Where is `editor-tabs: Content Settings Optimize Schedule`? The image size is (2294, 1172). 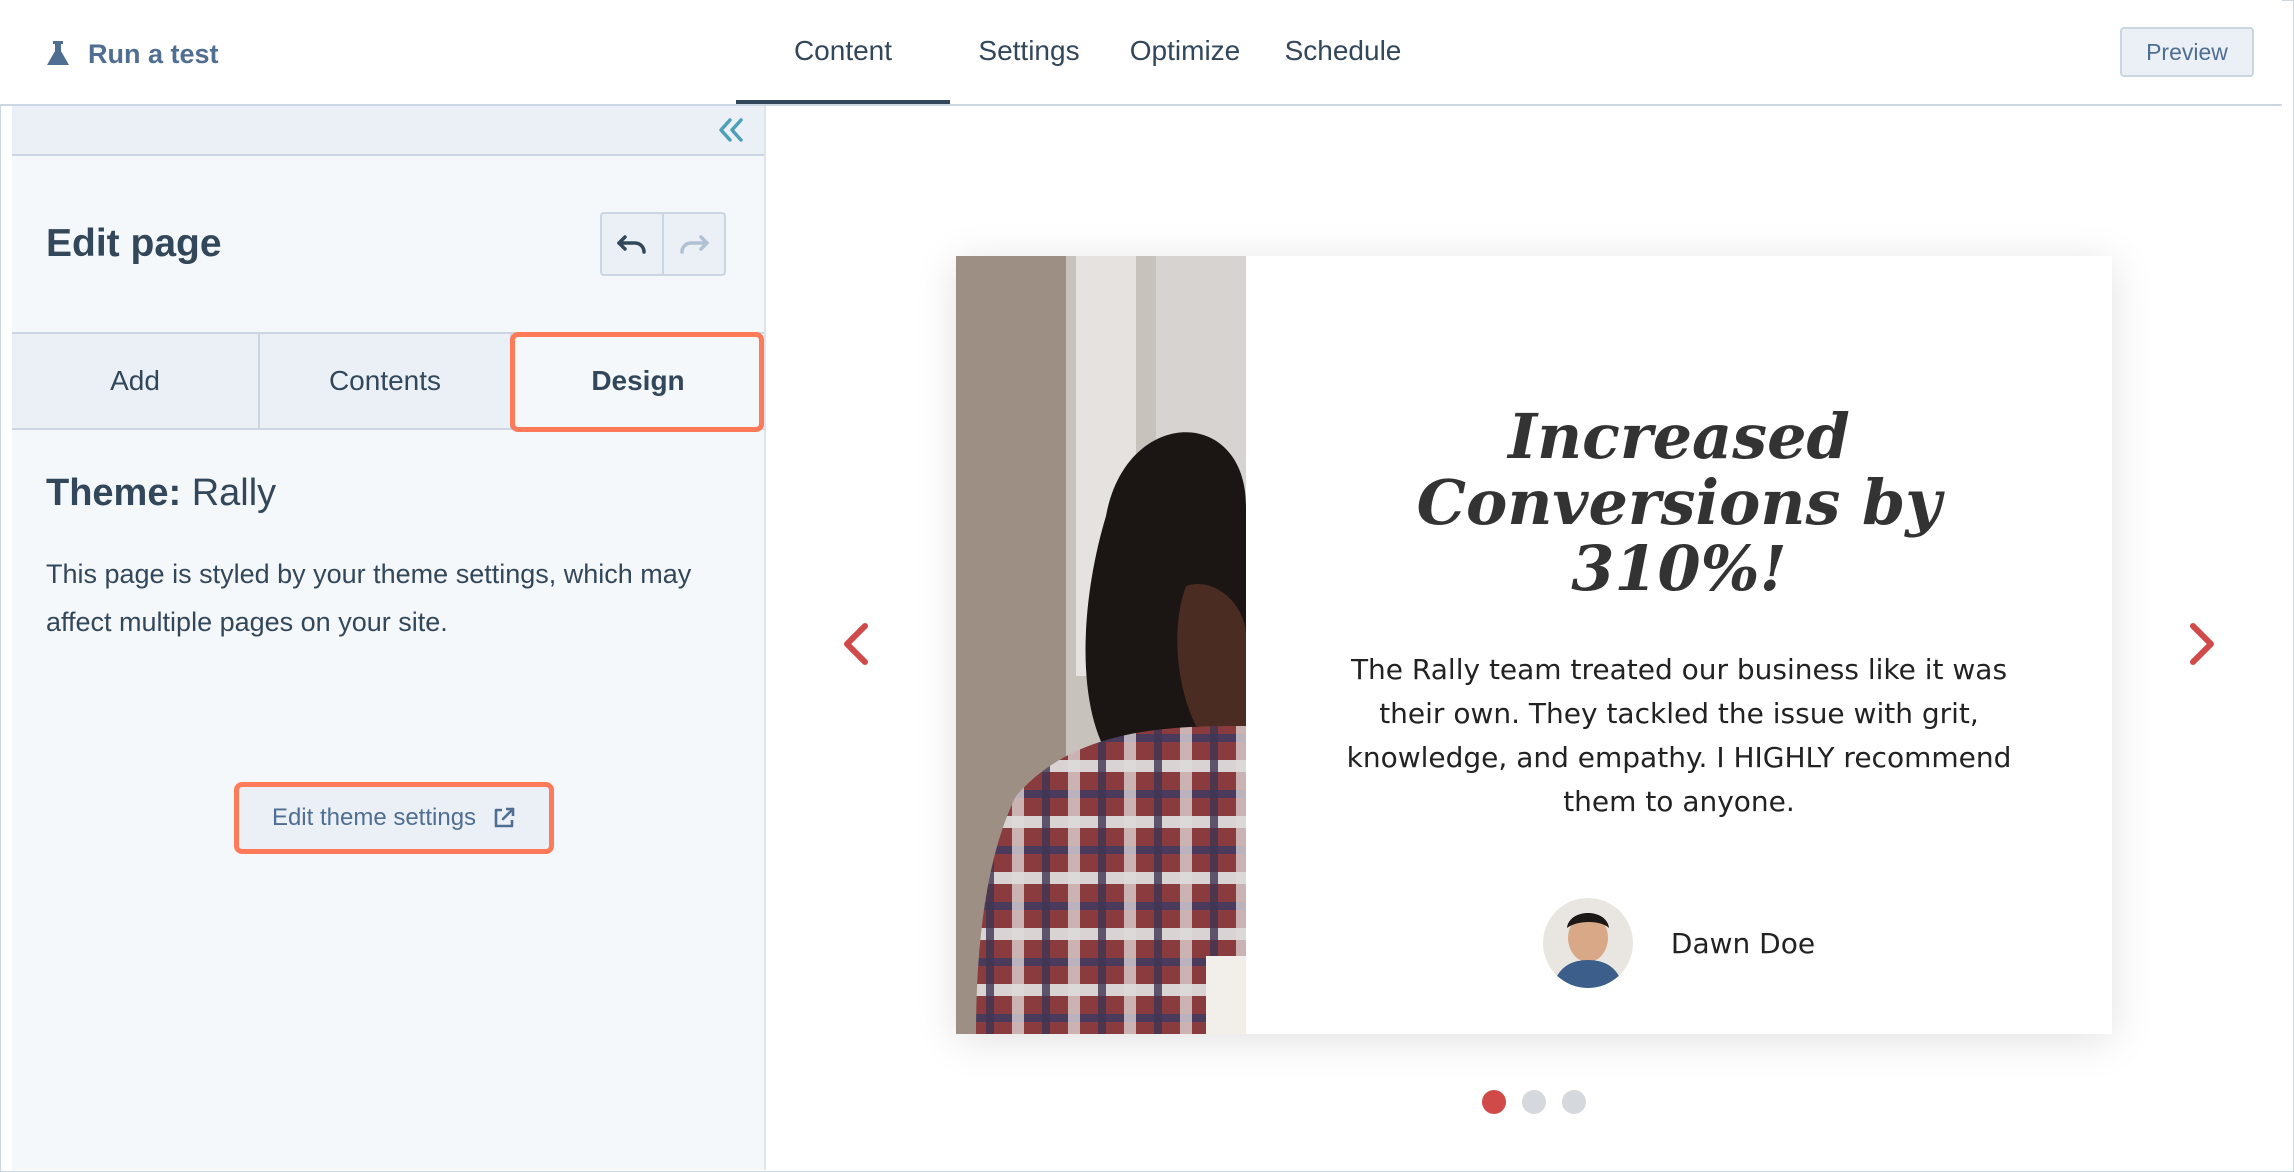
editor-tabs: Content Settings Optimize Schedule is located at coordinates (1080, 52).